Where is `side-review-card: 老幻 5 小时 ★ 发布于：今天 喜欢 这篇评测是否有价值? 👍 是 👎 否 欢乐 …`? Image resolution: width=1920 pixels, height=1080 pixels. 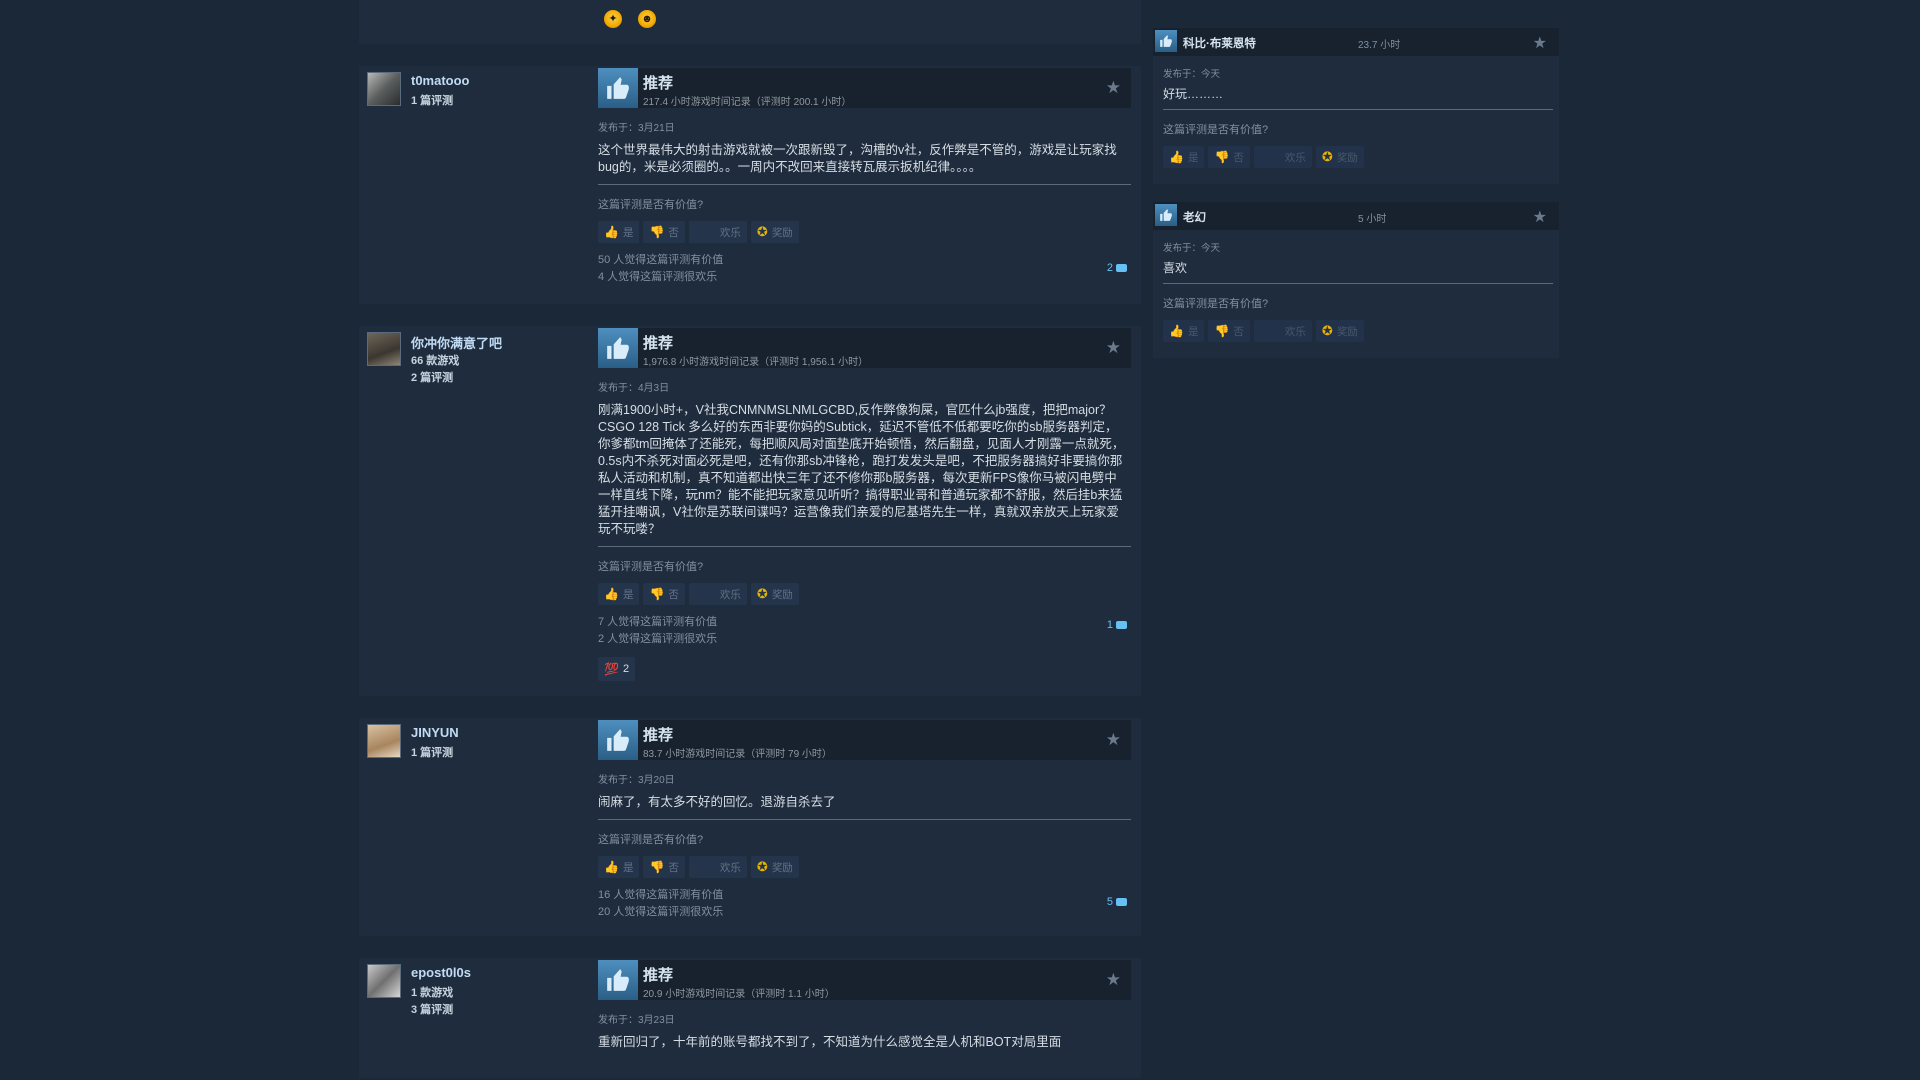 side-review-card: 老幻 5 小时 ★ 发布于：今天 喜欢 这篇评测是否有价值? 👍 是 👎 否 欢乐 … is located at coordinates (1356, 280).